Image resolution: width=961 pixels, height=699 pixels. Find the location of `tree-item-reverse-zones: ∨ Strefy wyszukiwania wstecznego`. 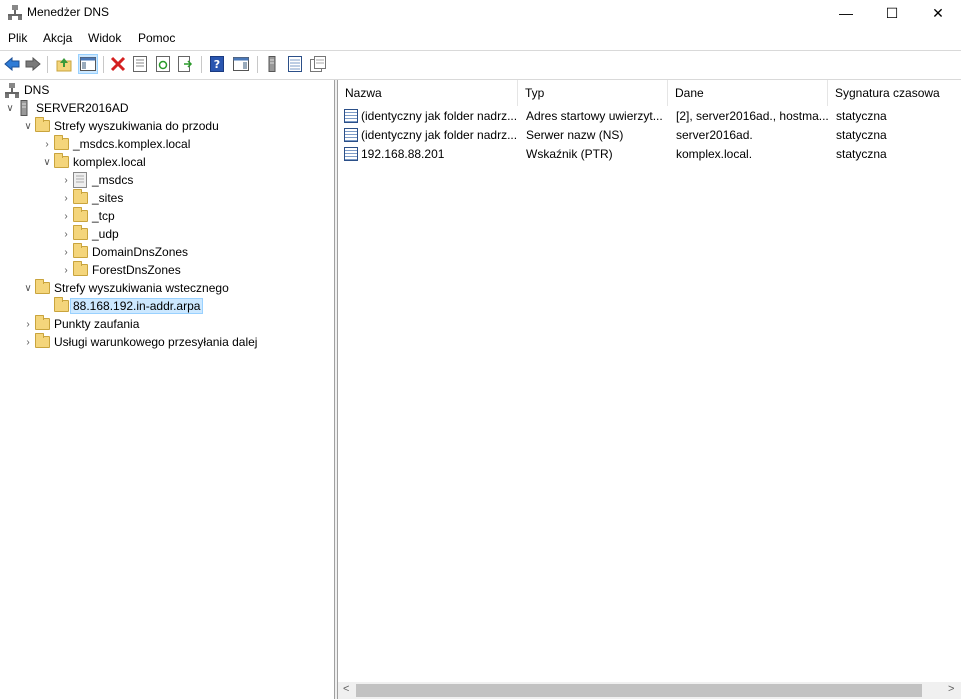

tree-item-reverse-zones: ∨ Strefy wyszukiwania wstecznego is located at coordinates (125, 288).